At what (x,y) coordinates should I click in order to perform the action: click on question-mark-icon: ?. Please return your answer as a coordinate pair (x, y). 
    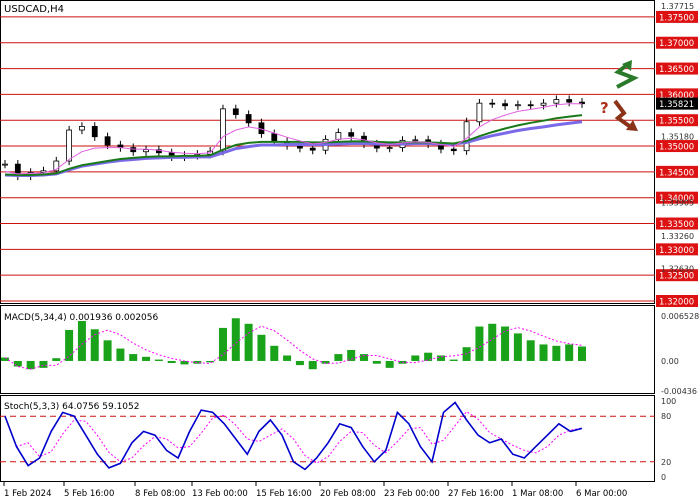
    Looking at the image, I should click on (604, 108).